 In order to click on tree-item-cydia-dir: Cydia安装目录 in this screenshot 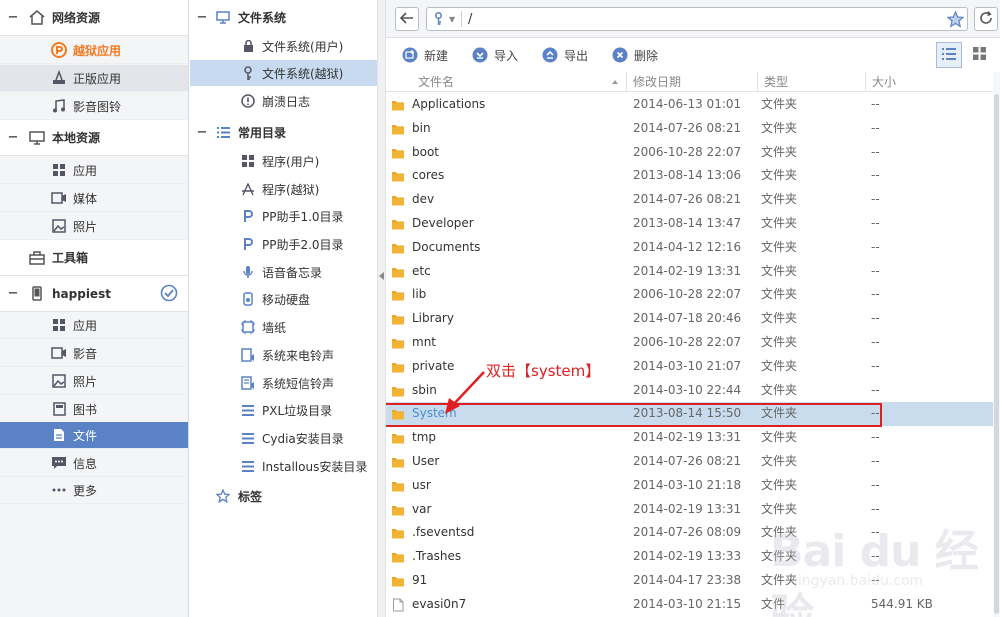, I will do `click(283, 438)`.